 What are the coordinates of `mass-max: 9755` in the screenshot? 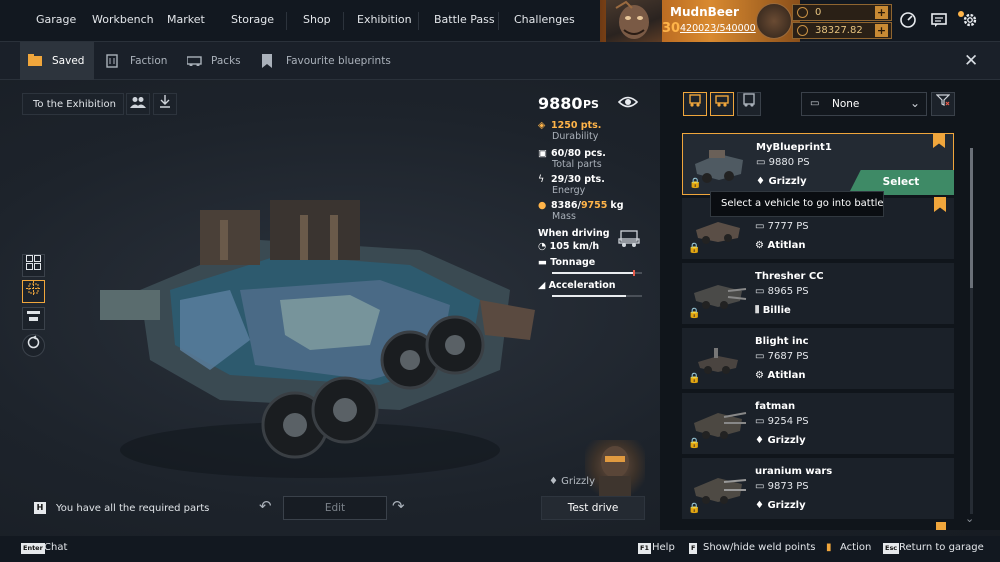 It's located at (594, 205).